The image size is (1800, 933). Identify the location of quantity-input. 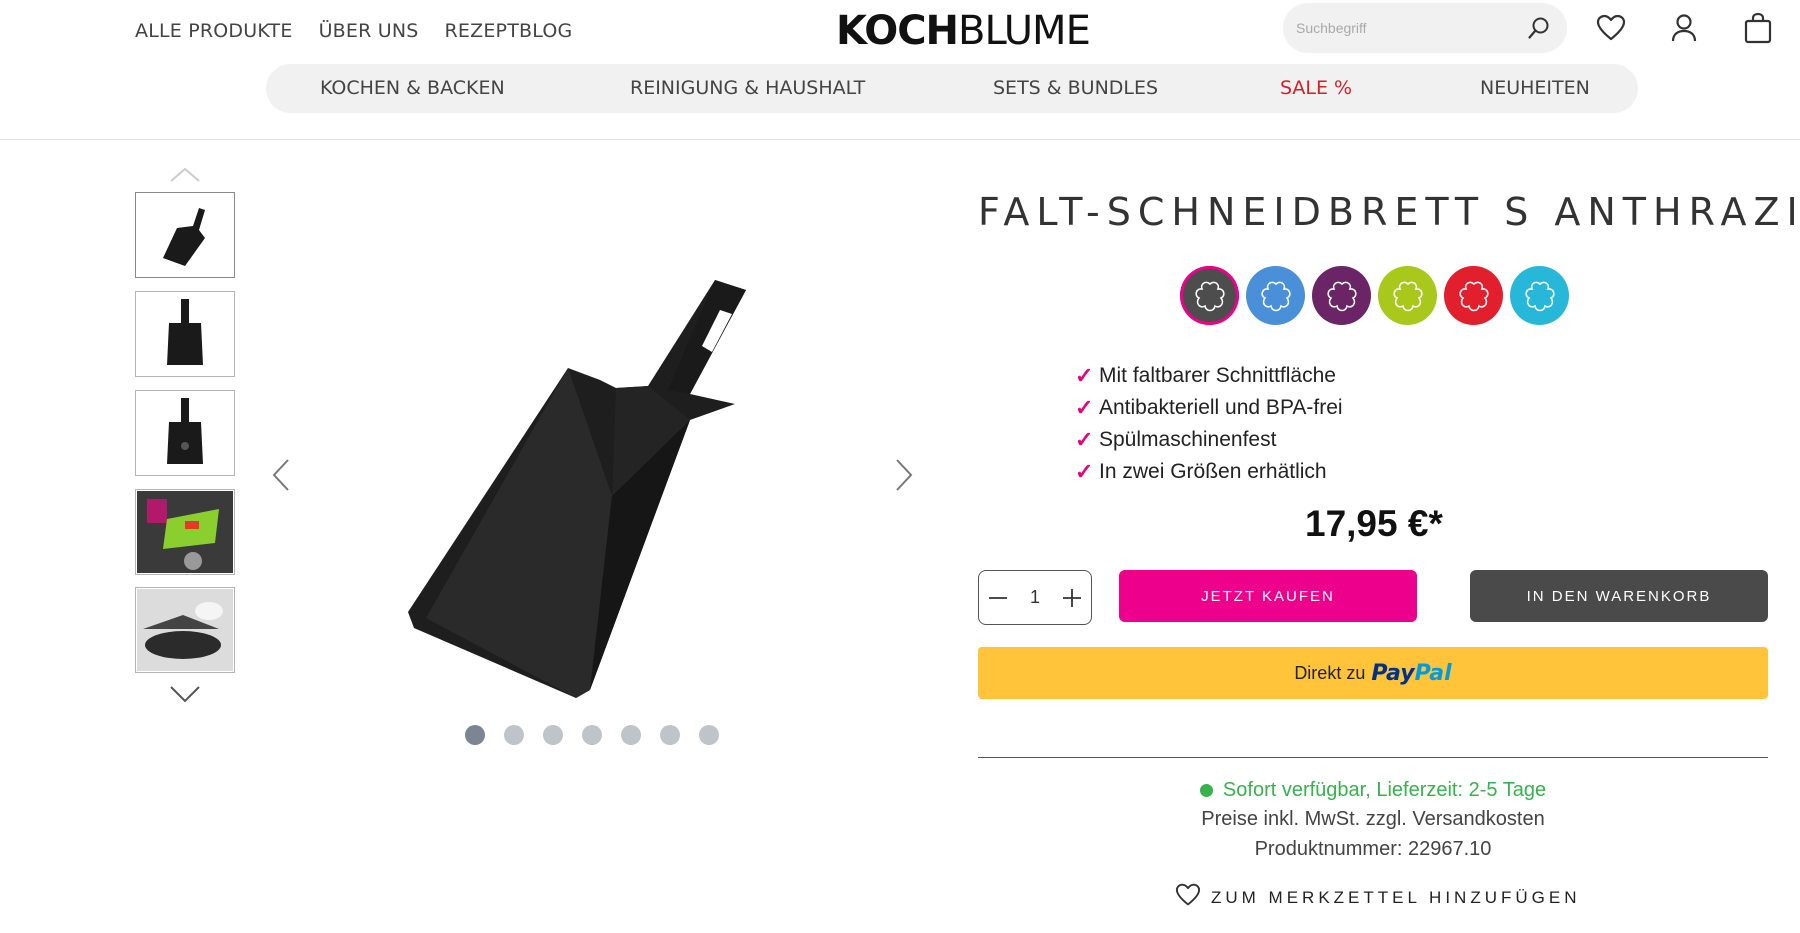
(1035, 597).